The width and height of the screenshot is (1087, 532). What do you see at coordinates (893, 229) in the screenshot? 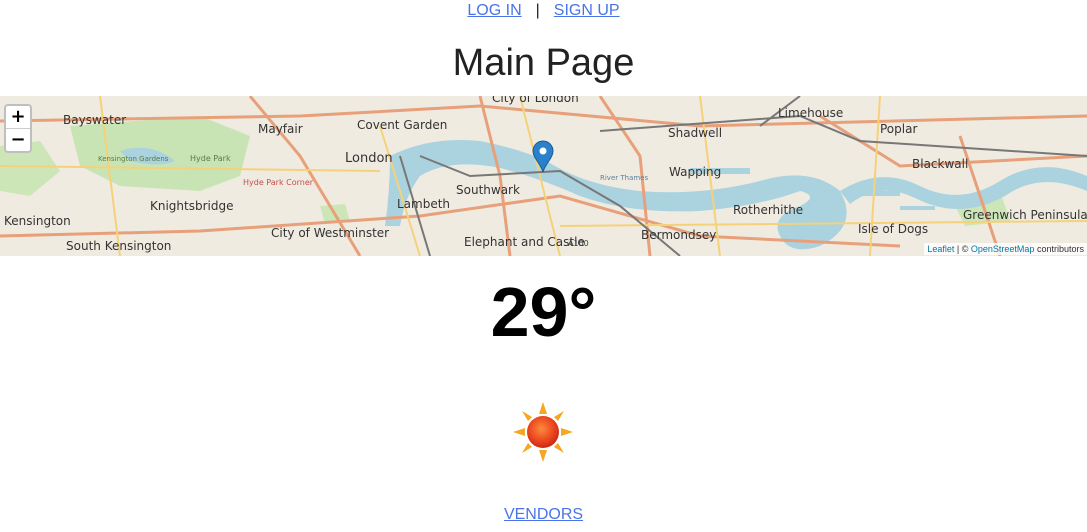
I see `map-label-isle-of-dogs: Isle of Dogs` at bounding box center [893, 229].